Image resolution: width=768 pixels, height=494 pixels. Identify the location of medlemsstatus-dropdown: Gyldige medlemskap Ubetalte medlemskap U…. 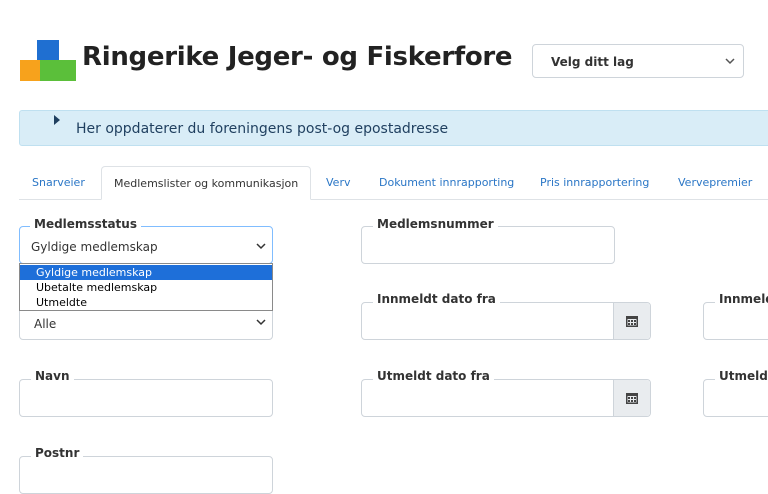
(146, 287).